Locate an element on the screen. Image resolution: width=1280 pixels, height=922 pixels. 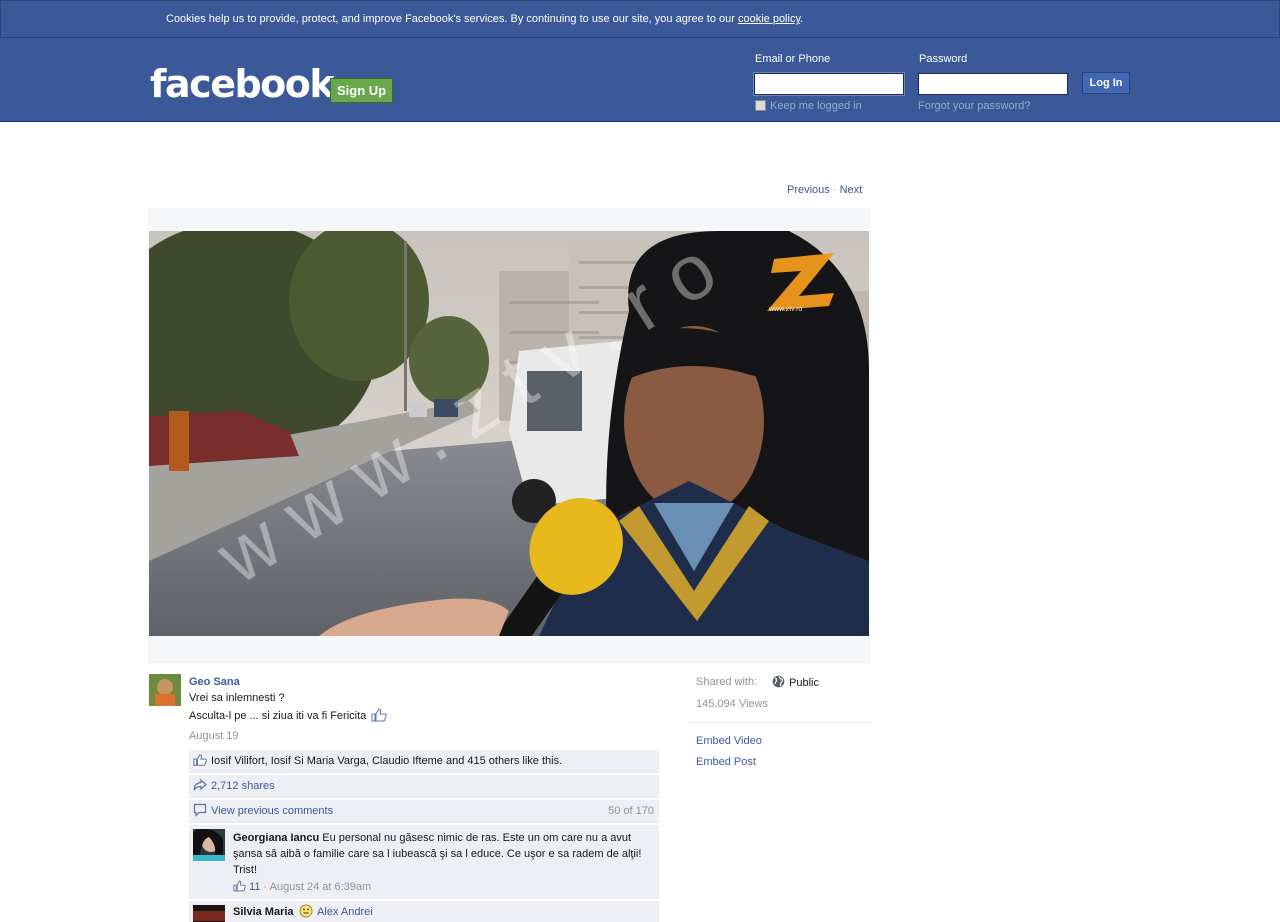
cookie-policy-link: cookie policy is located at coordinates (769, 19).